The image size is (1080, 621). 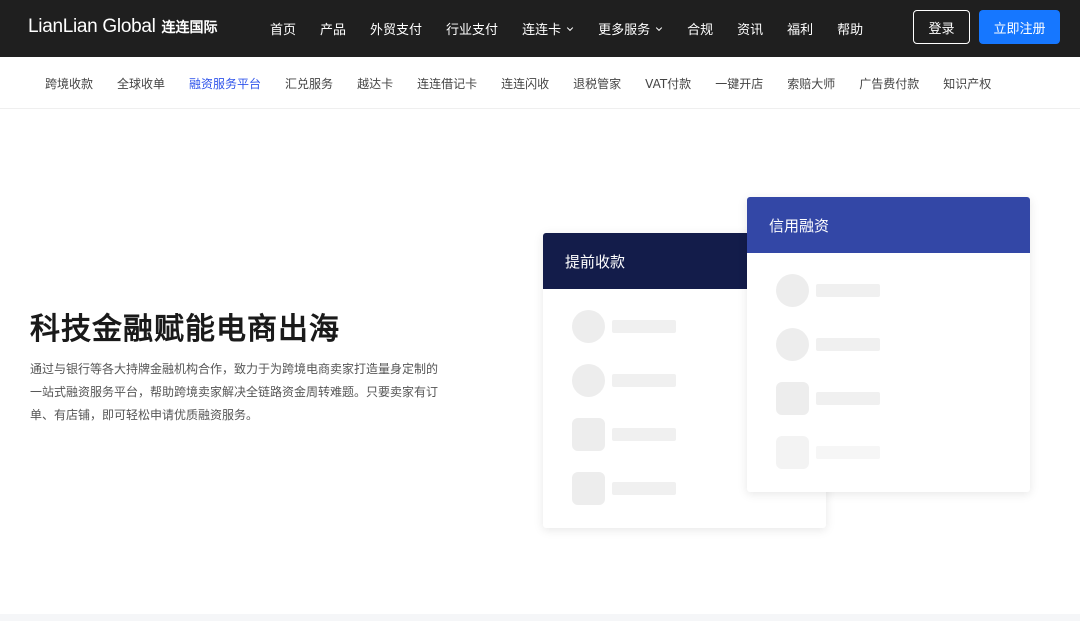 I want to click on subnav-item-yueda-card: 越达卡, so click(x=375, y=83).